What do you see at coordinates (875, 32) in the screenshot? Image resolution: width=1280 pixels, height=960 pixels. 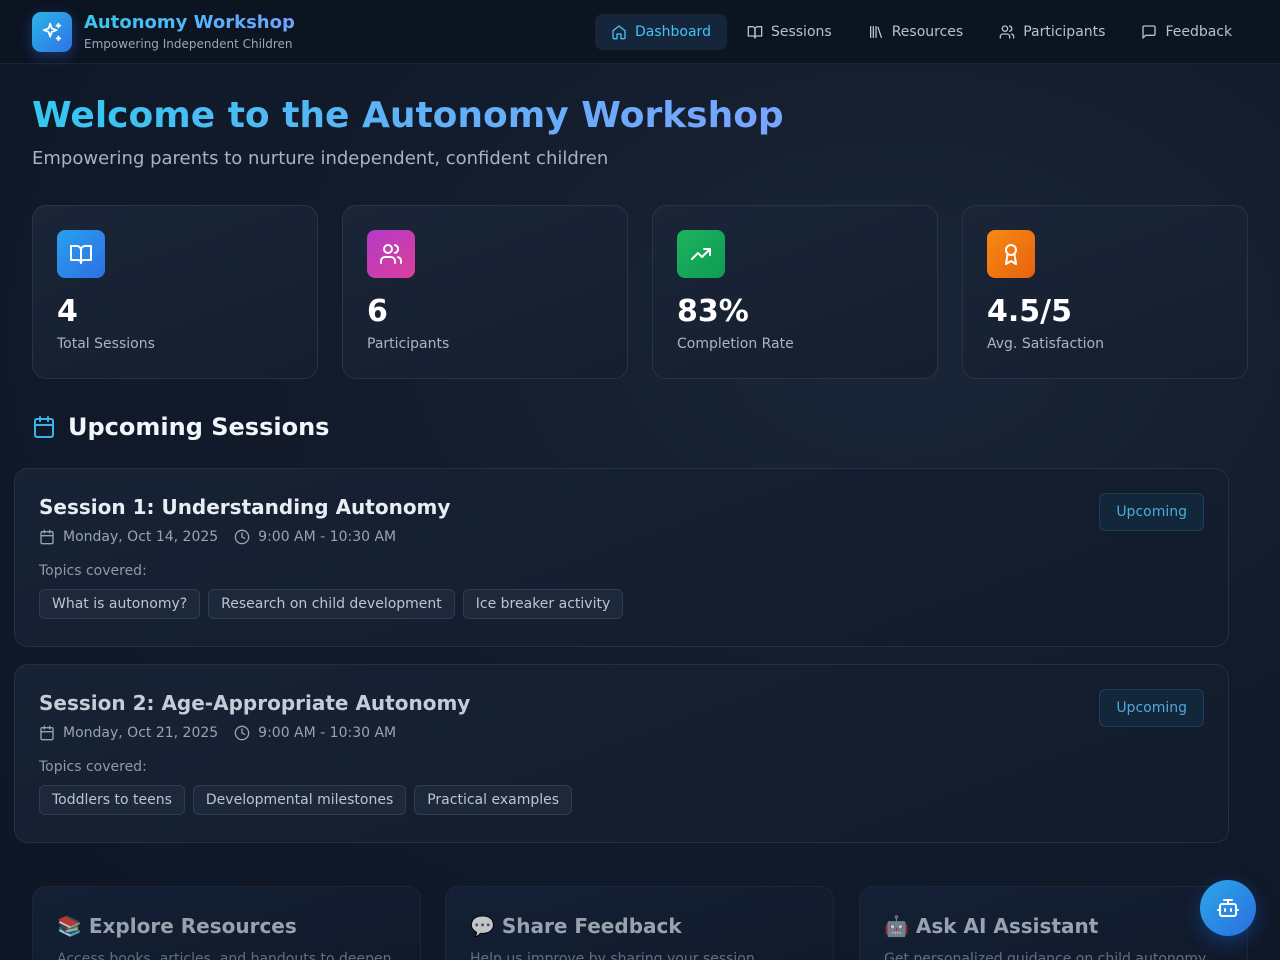 I see `library-icon` at bounding box center [875, 32].